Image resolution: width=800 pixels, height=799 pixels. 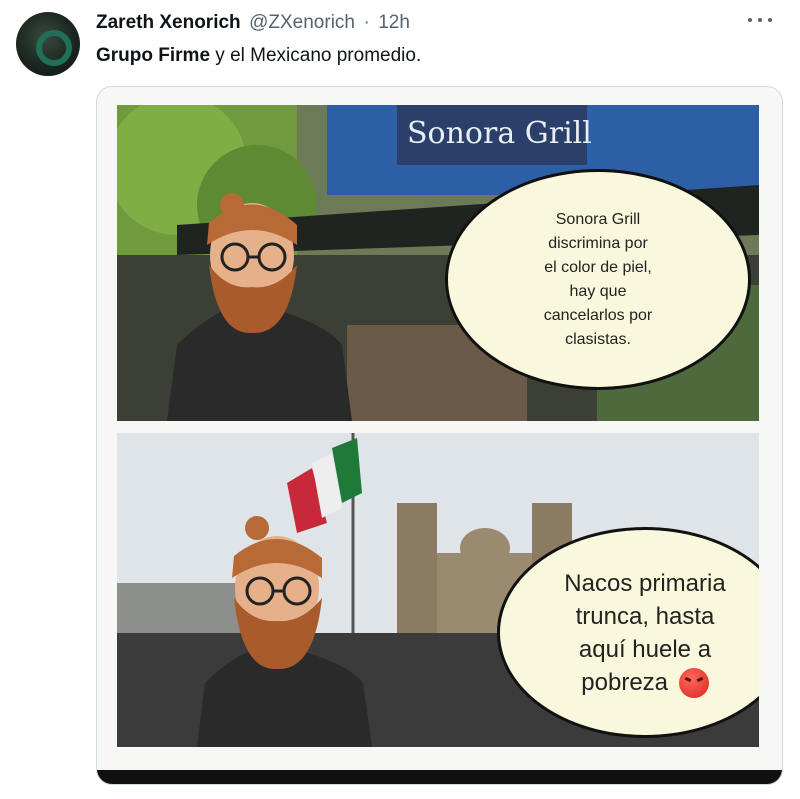 I want to click on bubble1-line: discrimina por, so click(x=598, y=243).